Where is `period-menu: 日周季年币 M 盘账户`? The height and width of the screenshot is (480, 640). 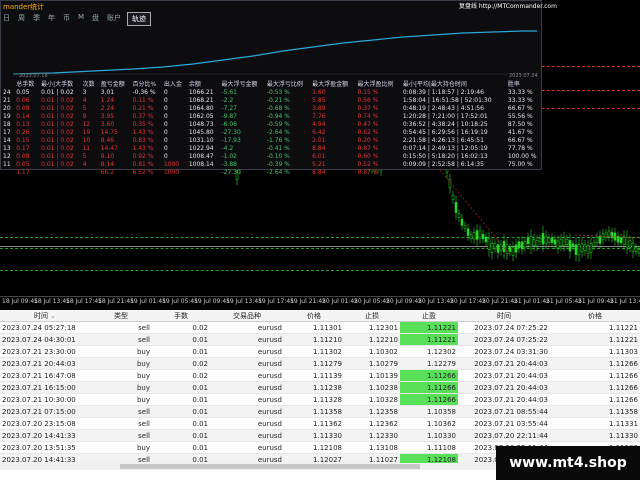
period-menu: 日周季年币 M 盘账户 is located at coordinates (62, 18).